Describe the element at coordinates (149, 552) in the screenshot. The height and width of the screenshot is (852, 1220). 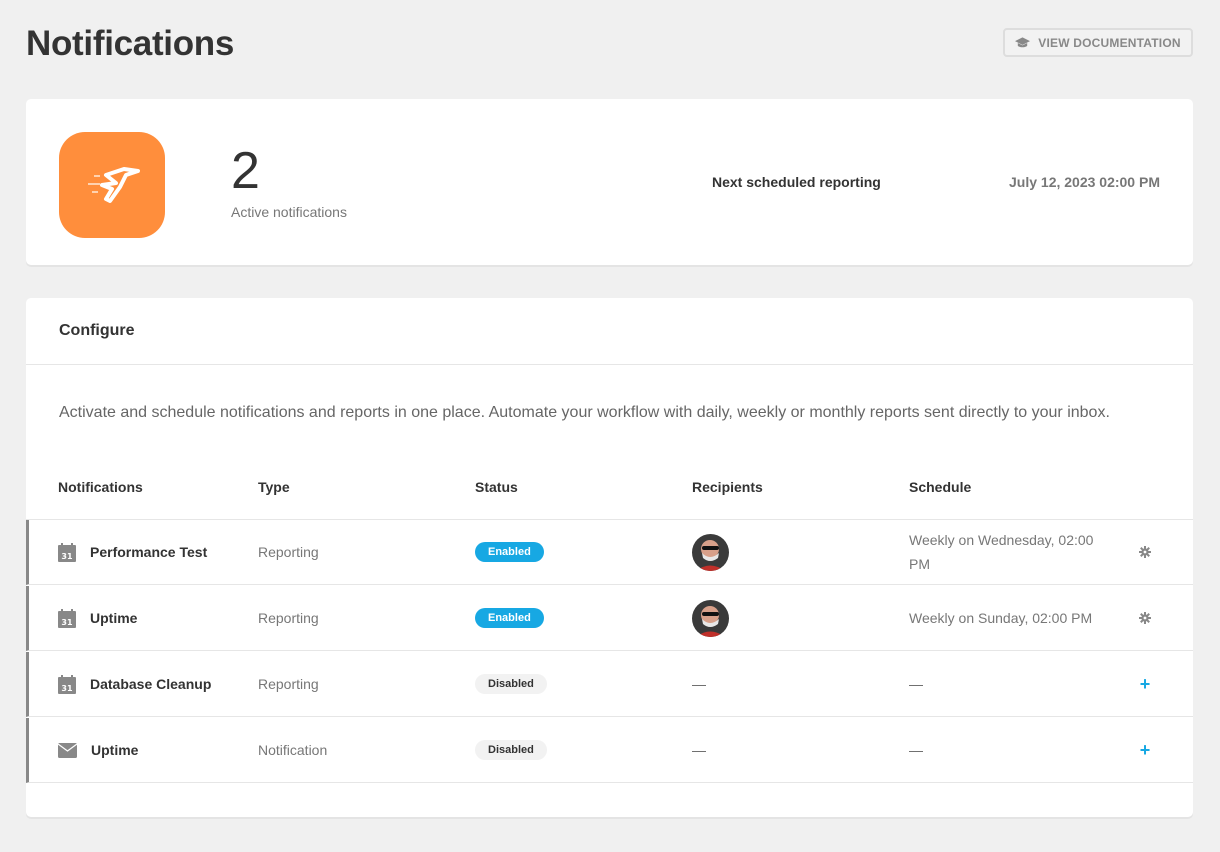
I see `notification-name: Performance Test` at that location.